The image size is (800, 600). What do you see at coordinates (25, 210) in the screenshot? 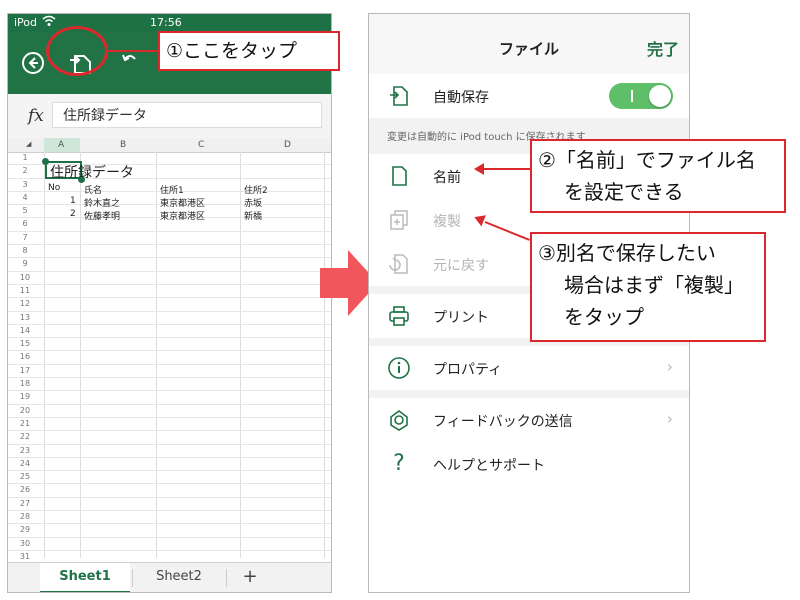
I see `row-number: 5` at bounding box center [25, 210].